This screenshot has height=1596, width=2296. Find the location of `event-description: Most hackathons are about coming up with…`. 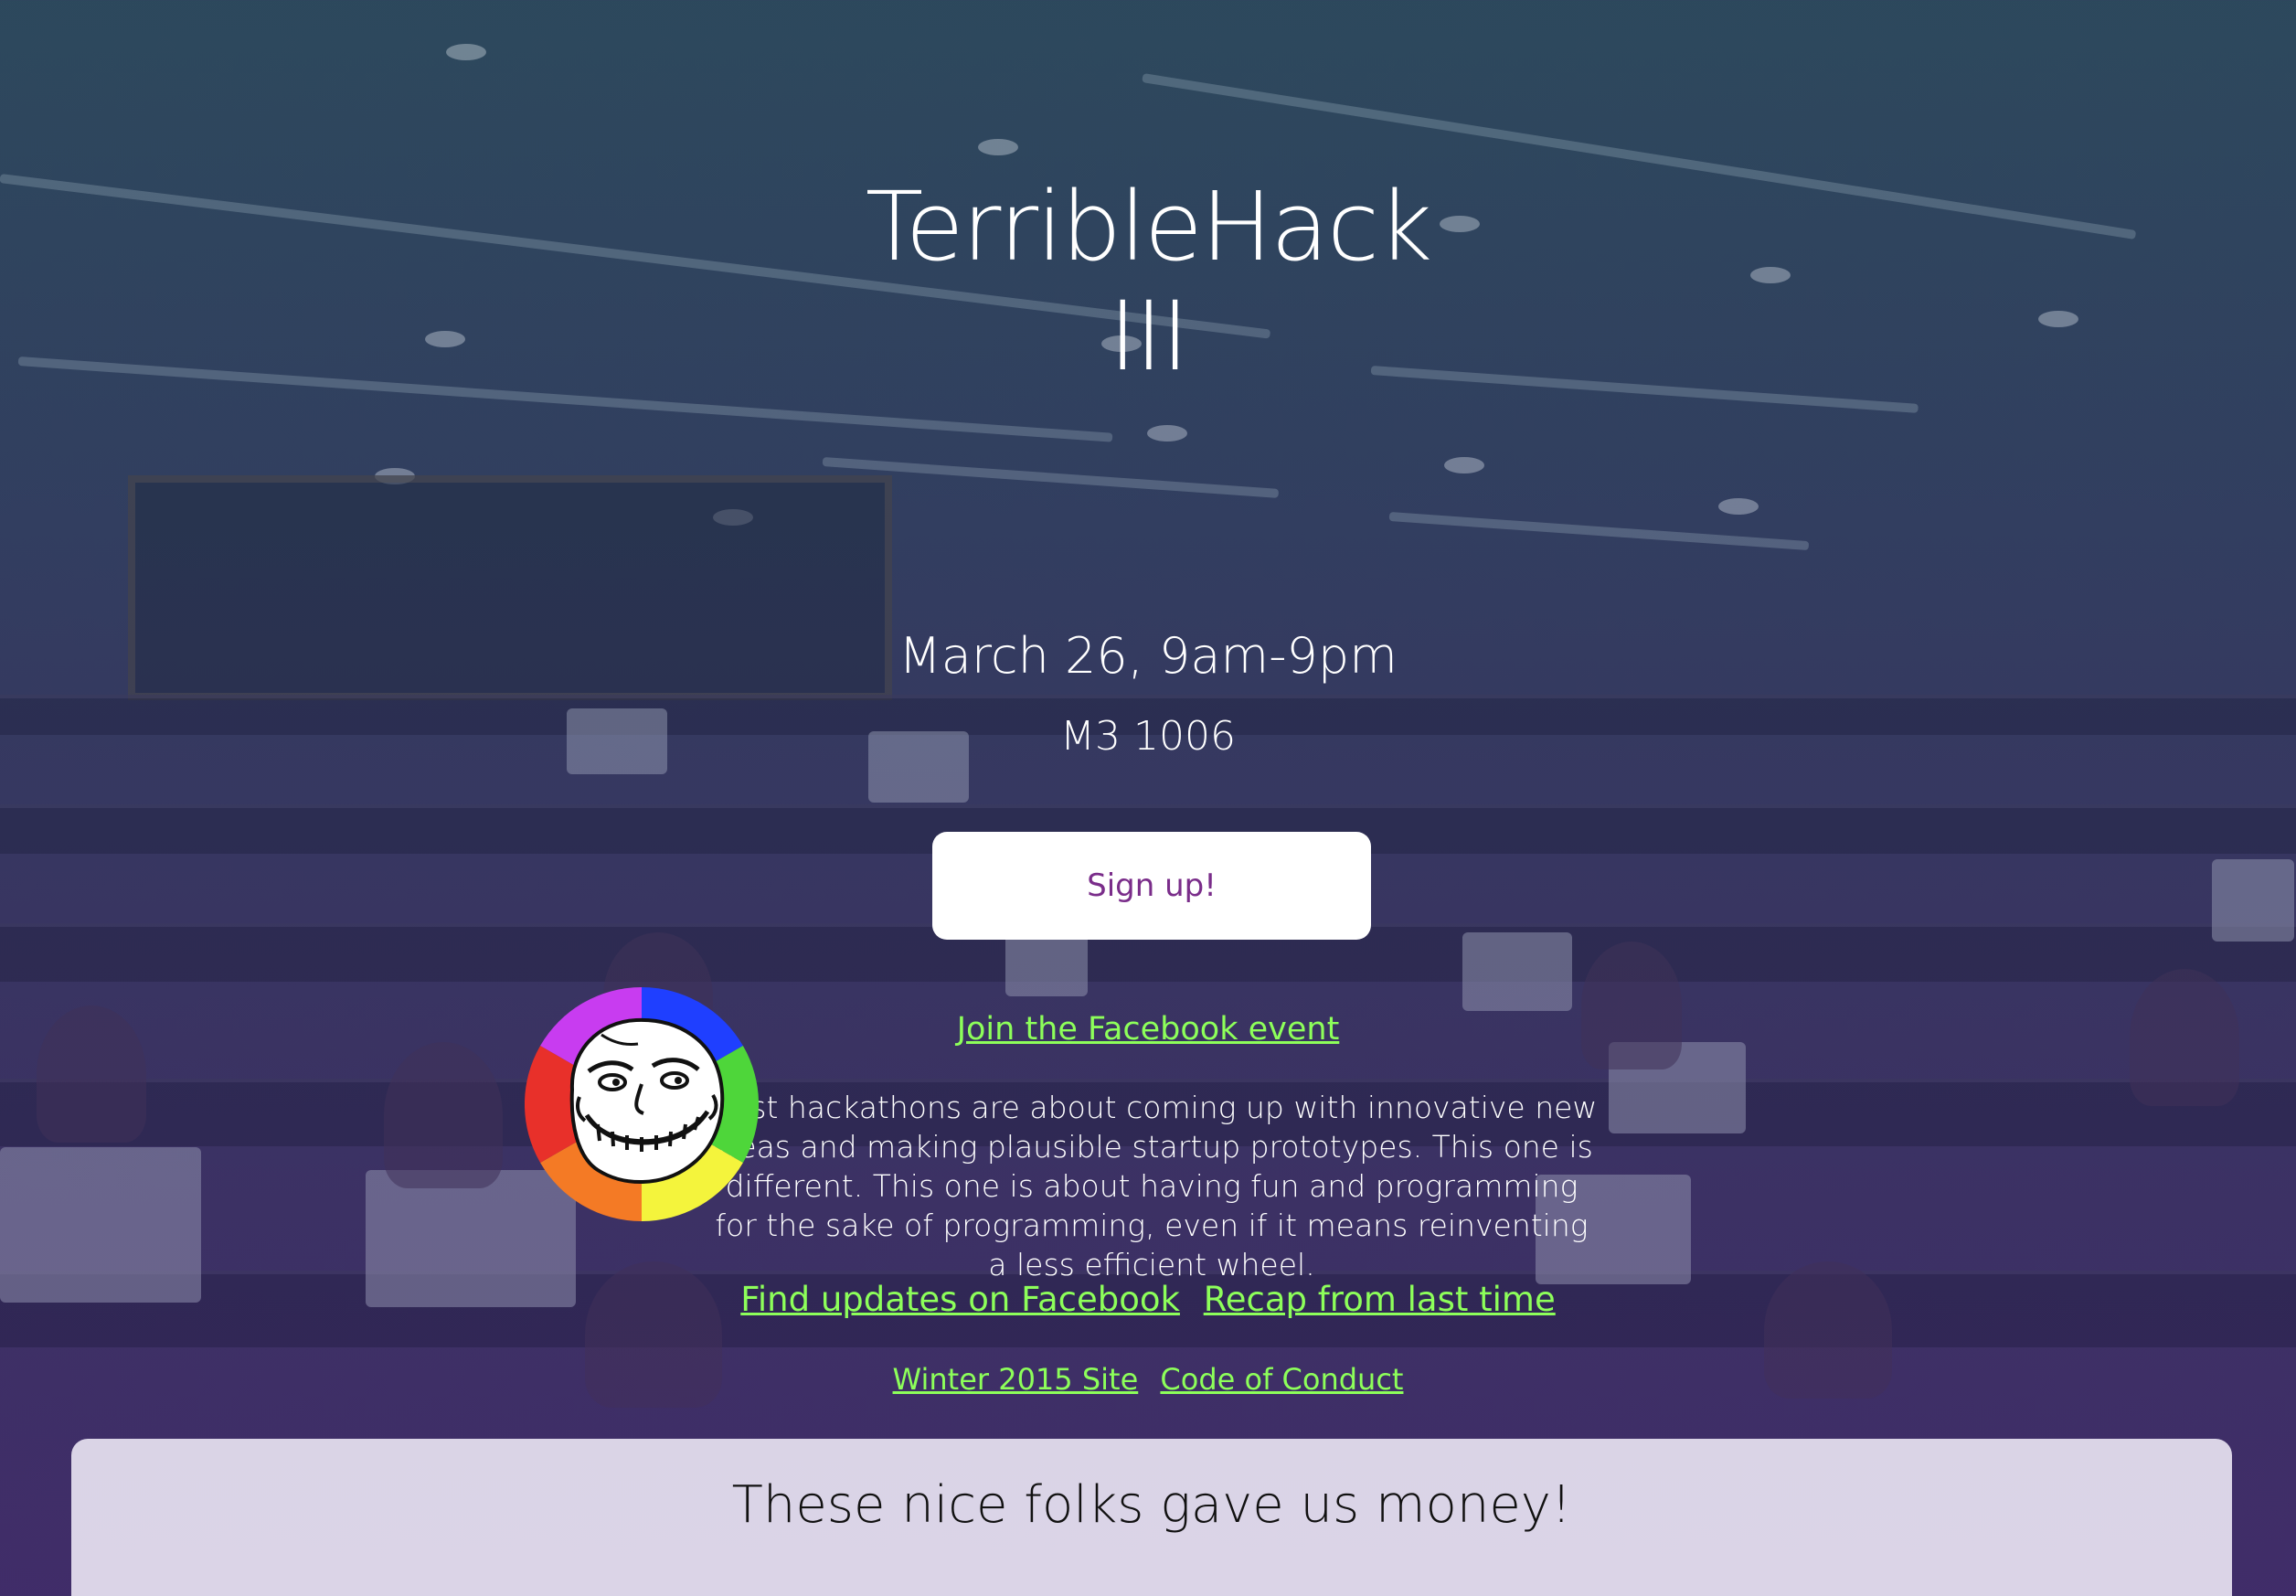

event-description: Most hackathons are about coming up with… is located at coordinates (1152, 1186).